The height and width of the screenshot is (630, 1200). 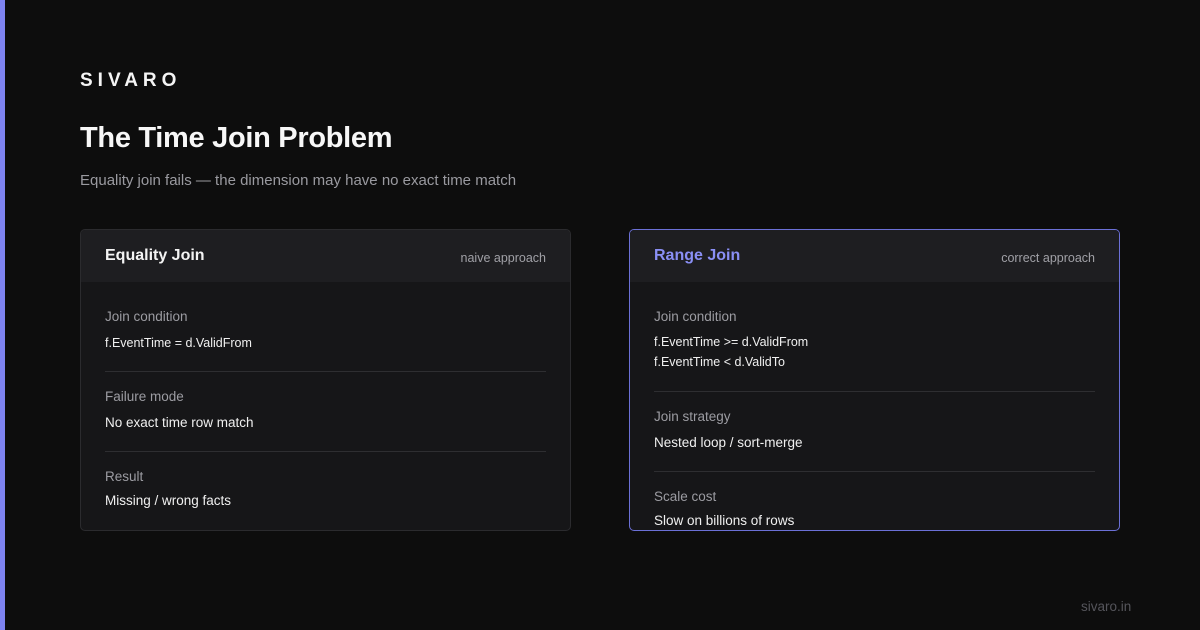 I want to click on row-value: f.EventTime < d.ValidTo, so click(x=719, y=362).